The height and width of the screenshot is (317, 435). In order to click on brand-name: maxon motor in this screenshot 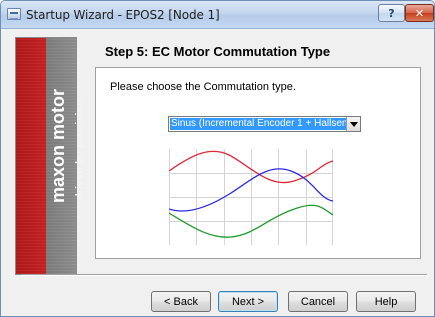, I will do `click(58, 145)`.